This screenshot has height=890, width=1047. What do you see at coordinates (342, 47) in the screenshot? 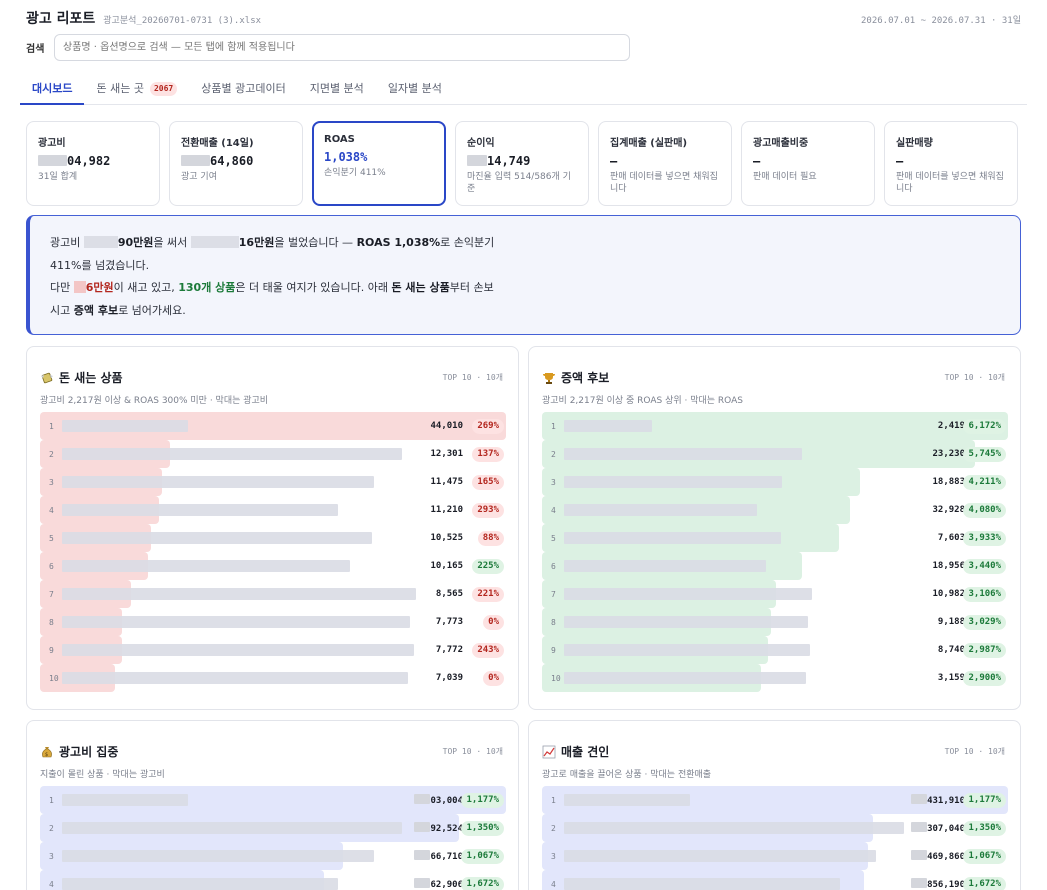
I see `search-input` at bounding box center [342, 47].